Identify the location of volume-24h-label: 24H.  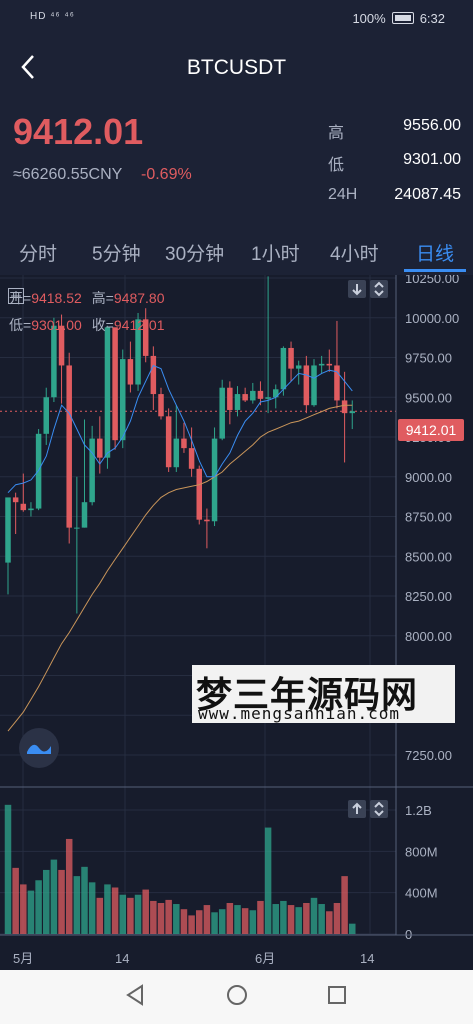
(343, 194).